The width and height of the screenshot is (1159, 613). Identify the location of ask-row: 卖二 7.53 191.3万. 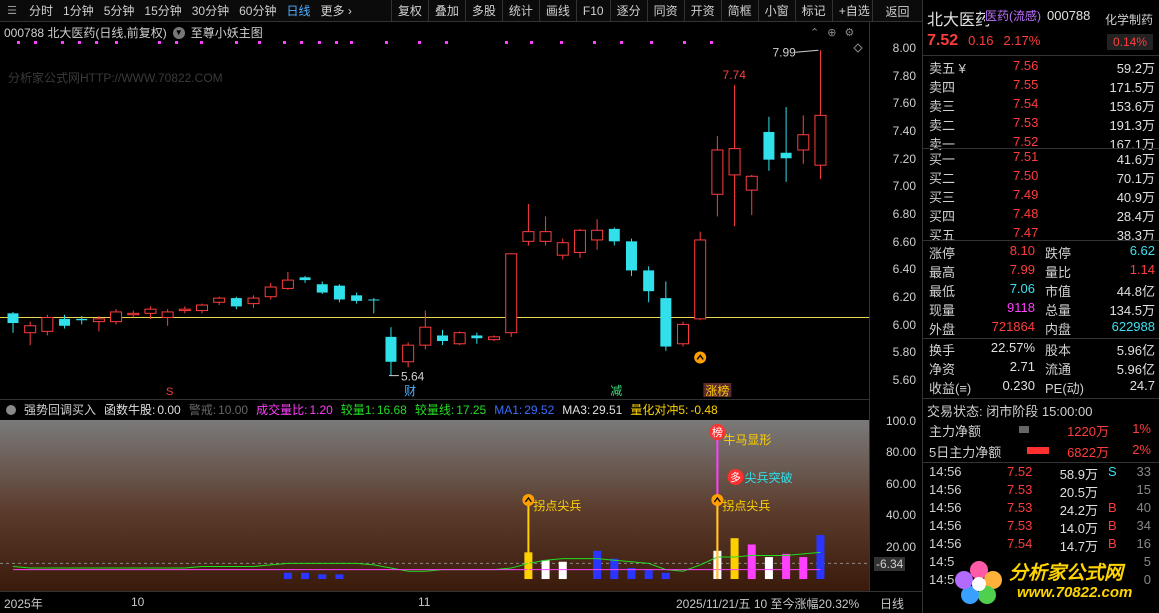
(1039, 123).